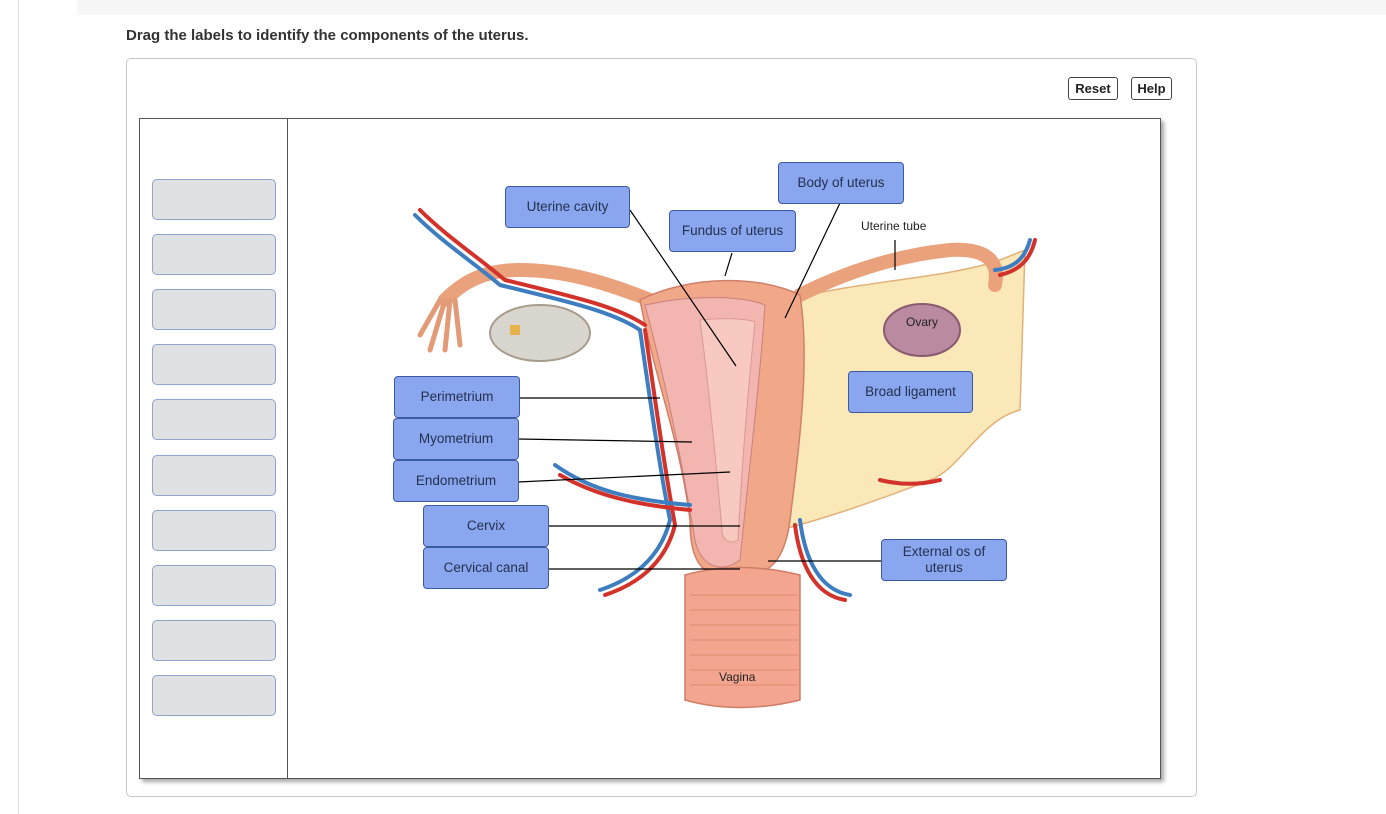  Describe the element at coordinates (841, 183) in the screenshot. I see `label-body-of-uterus: Body of uterus` at that location.